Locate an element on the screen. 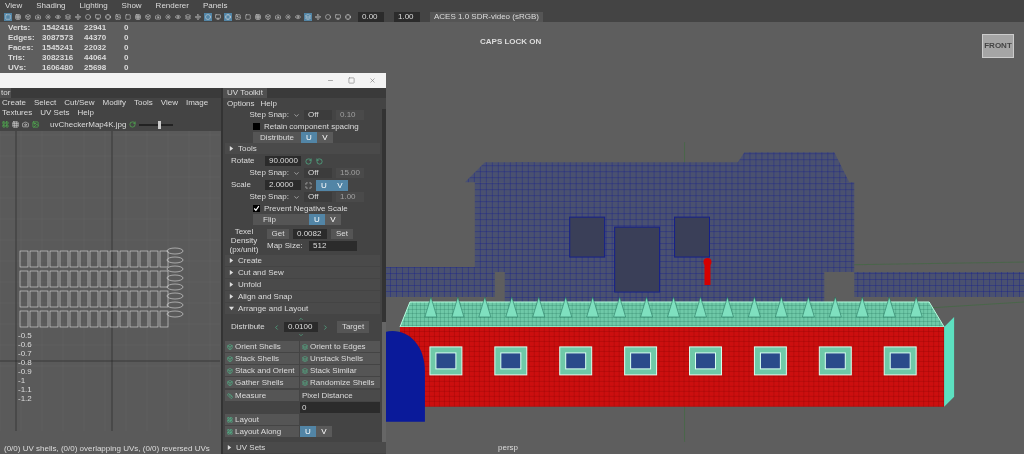  shell-tool-button: Unstack Shells is located at coordinates (340, 358).